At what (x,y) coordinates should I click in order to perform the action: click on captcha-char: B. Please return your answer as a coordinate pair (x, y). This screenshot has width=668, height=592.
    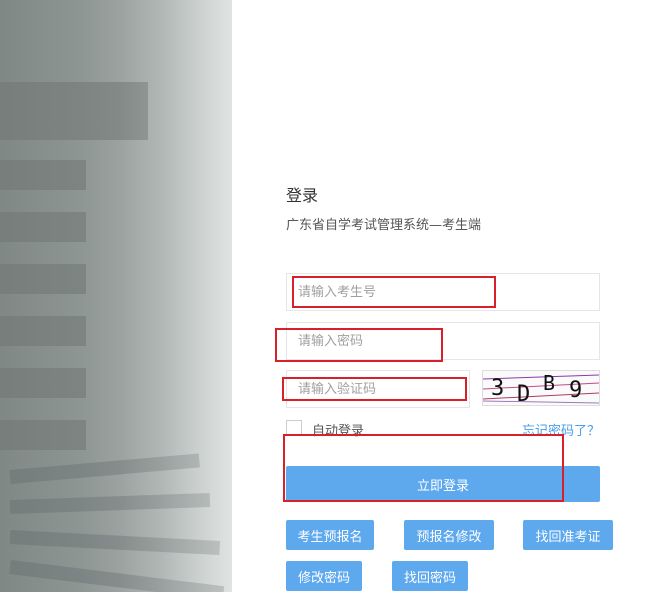
    Looking at the image, I should click on (549, 383).